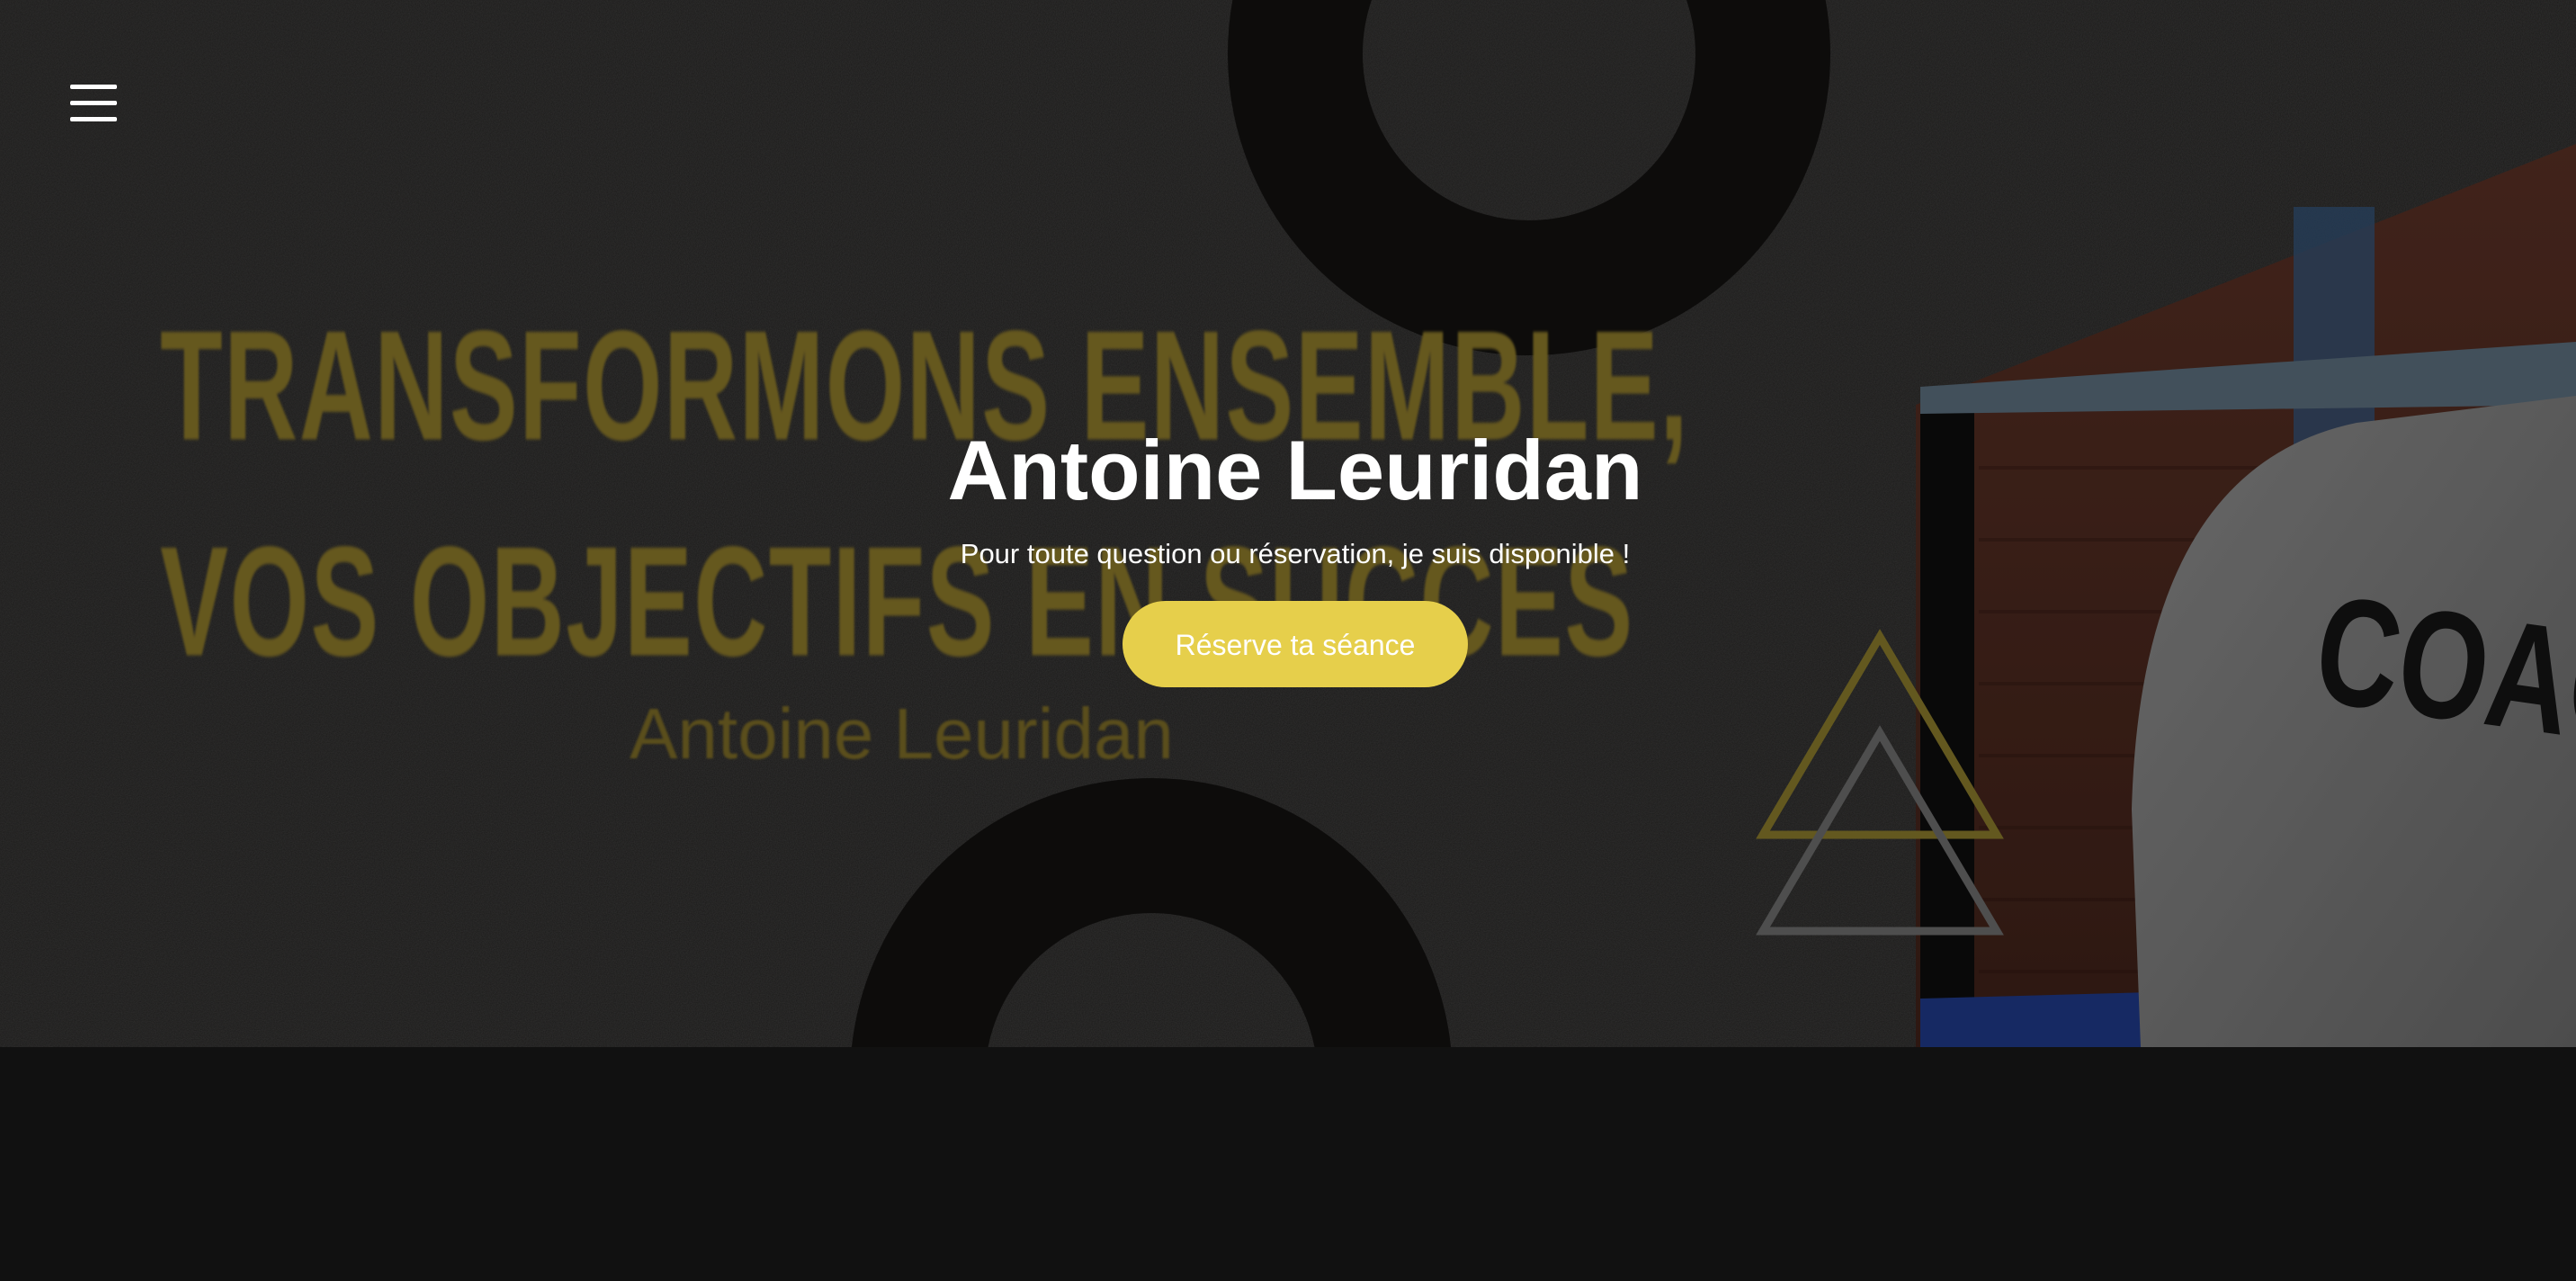 The image size is (2576, 1281). What do you see at coordinates (1295, 644) in the screenshot?
I see `book-session-button: Réserve ta séance` at bounding box center [1295, 644].